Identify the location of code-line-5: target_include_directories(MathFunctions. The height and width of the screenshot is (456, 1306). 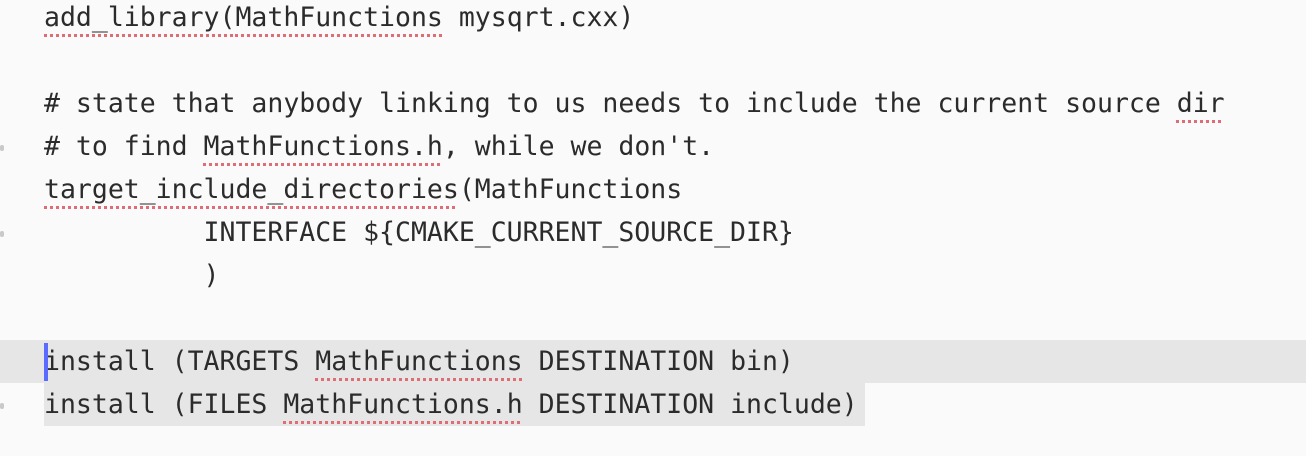
(653, 189).